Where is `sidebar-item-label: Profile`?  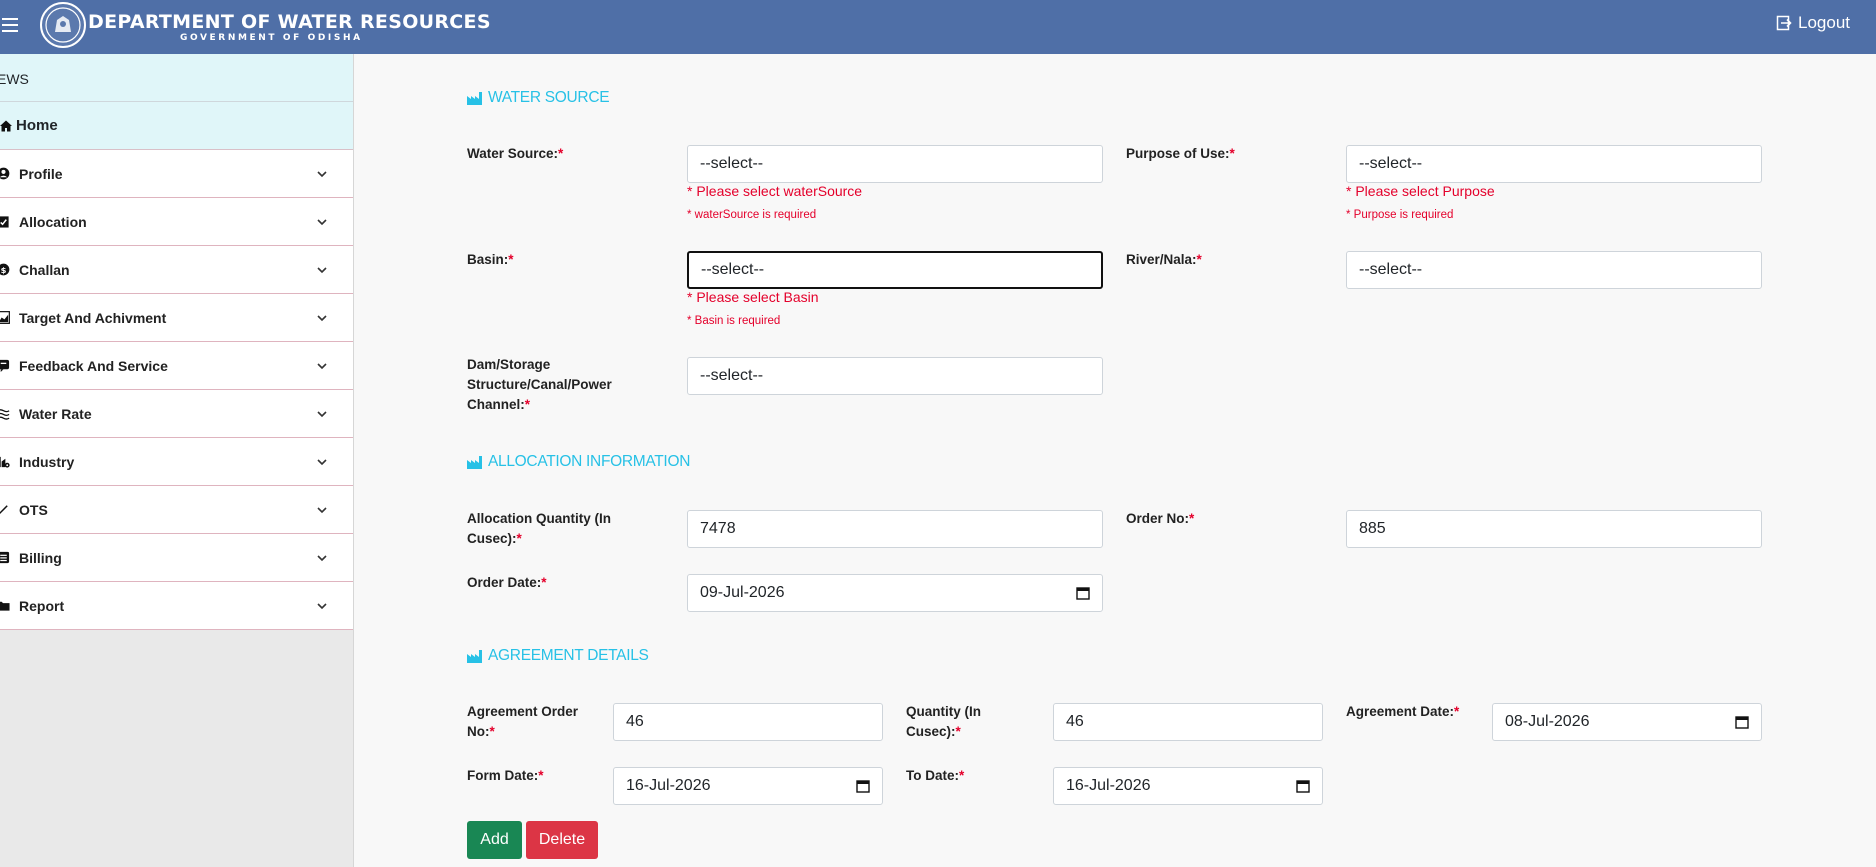 sidebar-item-label: Profile is located at coordinates (41, 173).